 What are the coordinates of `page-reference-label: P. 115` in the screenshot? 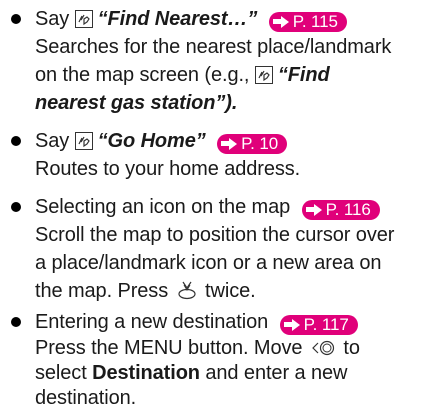 It's located at (315, 21).